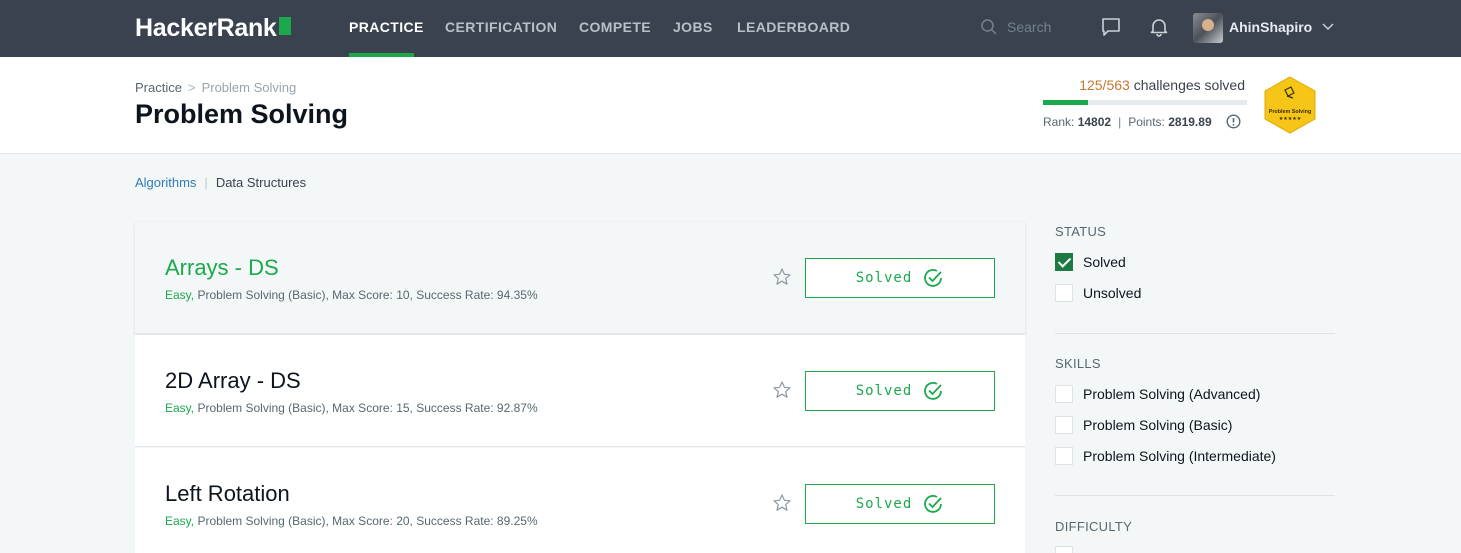 This screenshot has height=553, width=1461. What do you see at coordinates (1104, 85) in the screenshot?
I see `solved-count: 125/563` at bounding box center [1104, 85].